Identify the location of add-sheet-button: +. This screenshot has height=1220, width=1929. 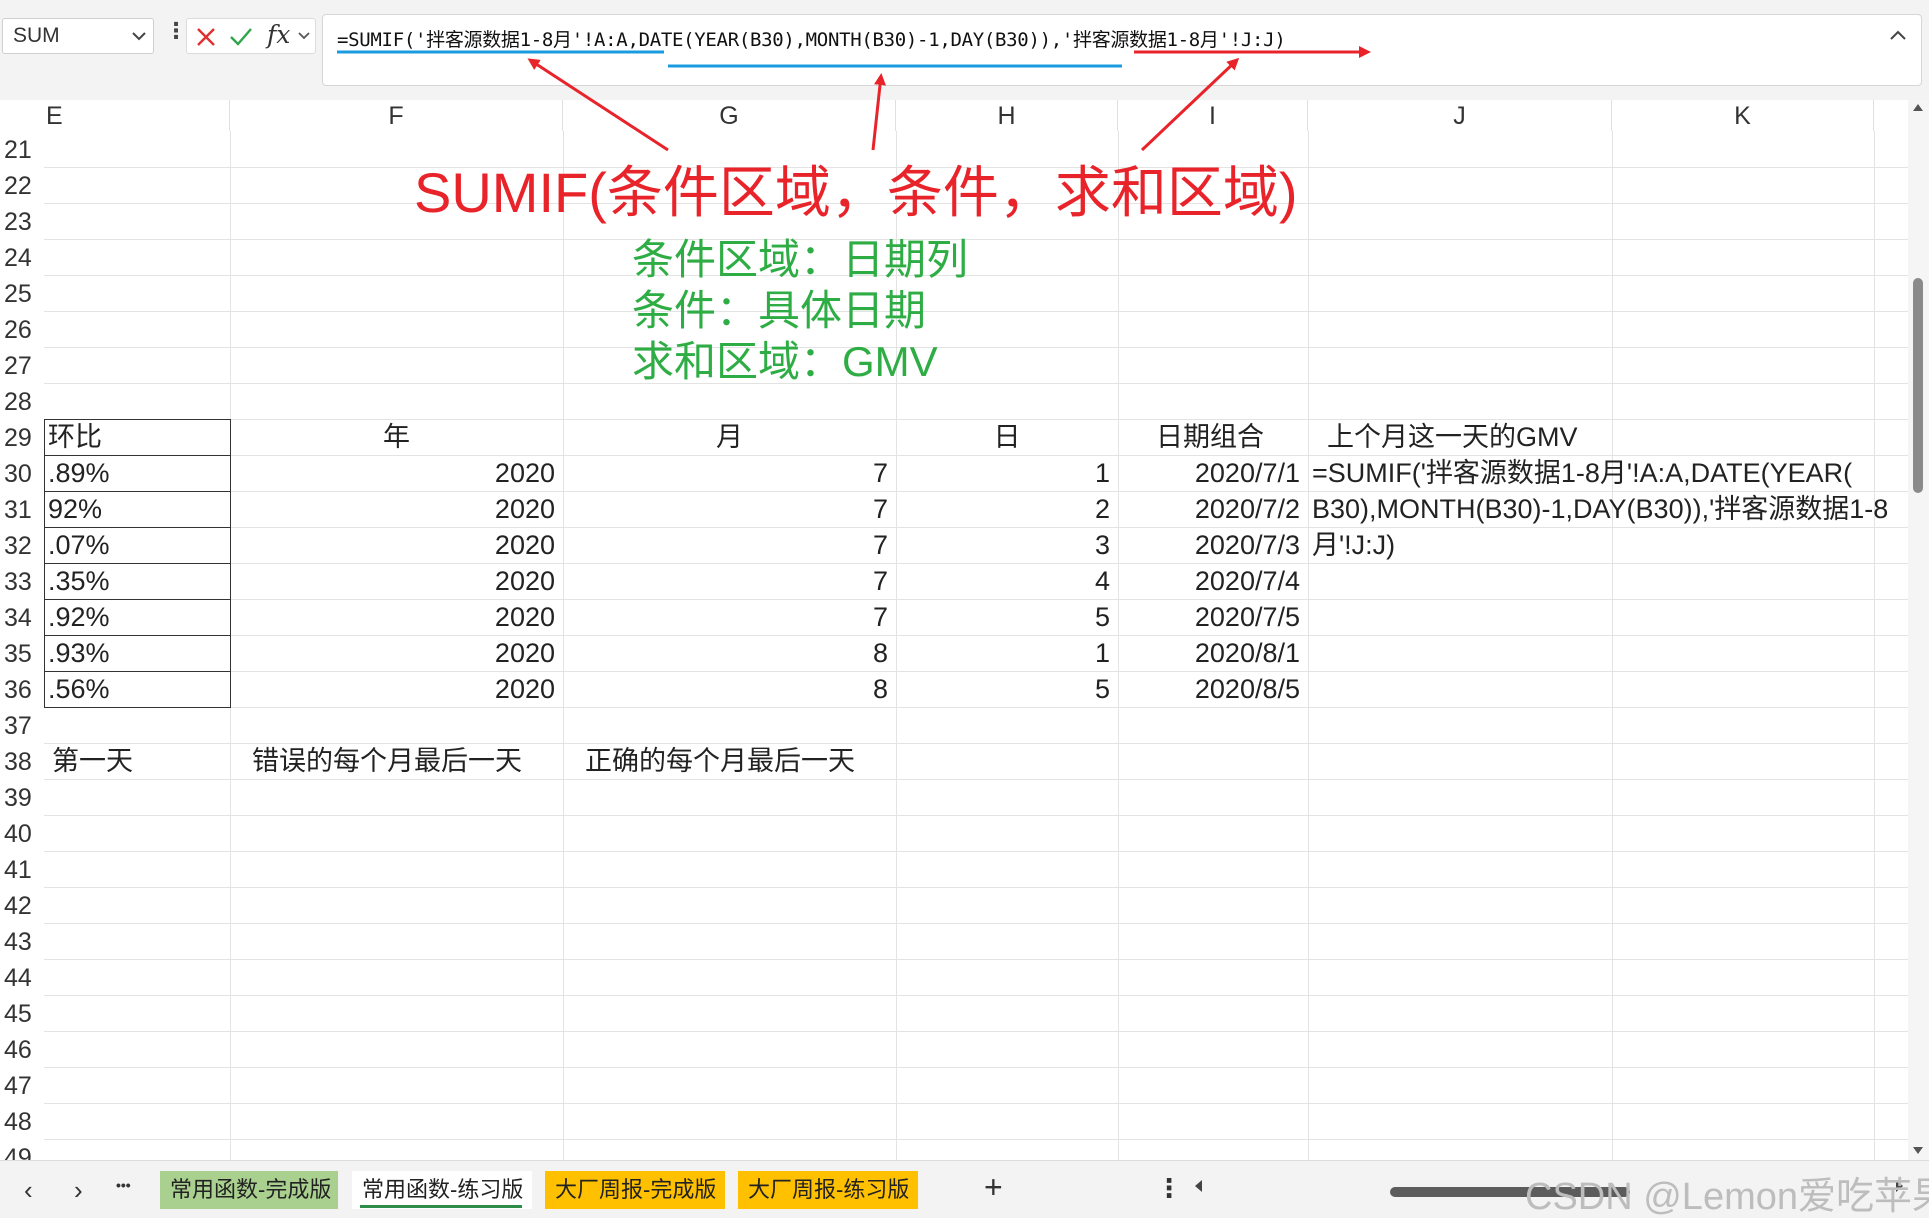
(993, 1187).